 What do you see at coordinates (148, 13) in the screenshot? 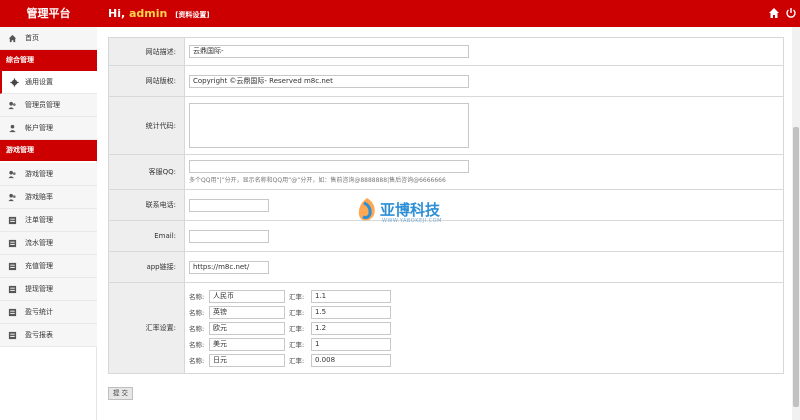
I see `username: admin` at bounding box center [148, 13].